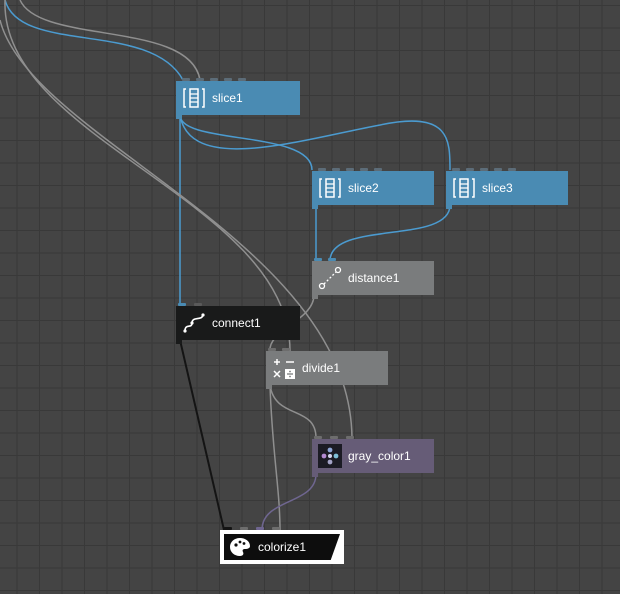 This screenshot has height=594, width=620. What do you see at coordinates (293, 411) in the screenshot?
I see `wire-divide1-to-gray-color1` at bounding box center [293, 411].